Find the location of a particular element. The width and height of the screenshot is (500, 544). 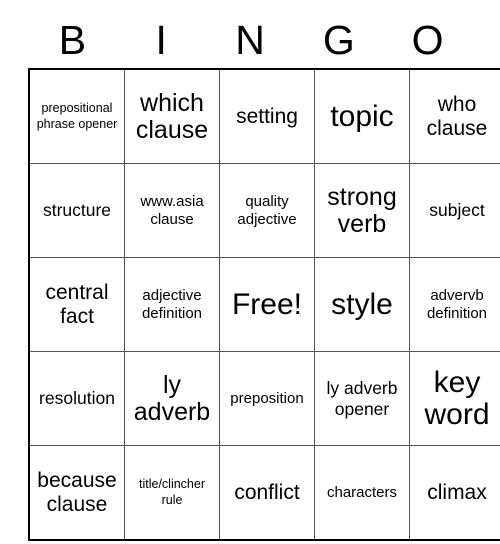

bingo-cell-label: key word is located at coordinates (457, 398).